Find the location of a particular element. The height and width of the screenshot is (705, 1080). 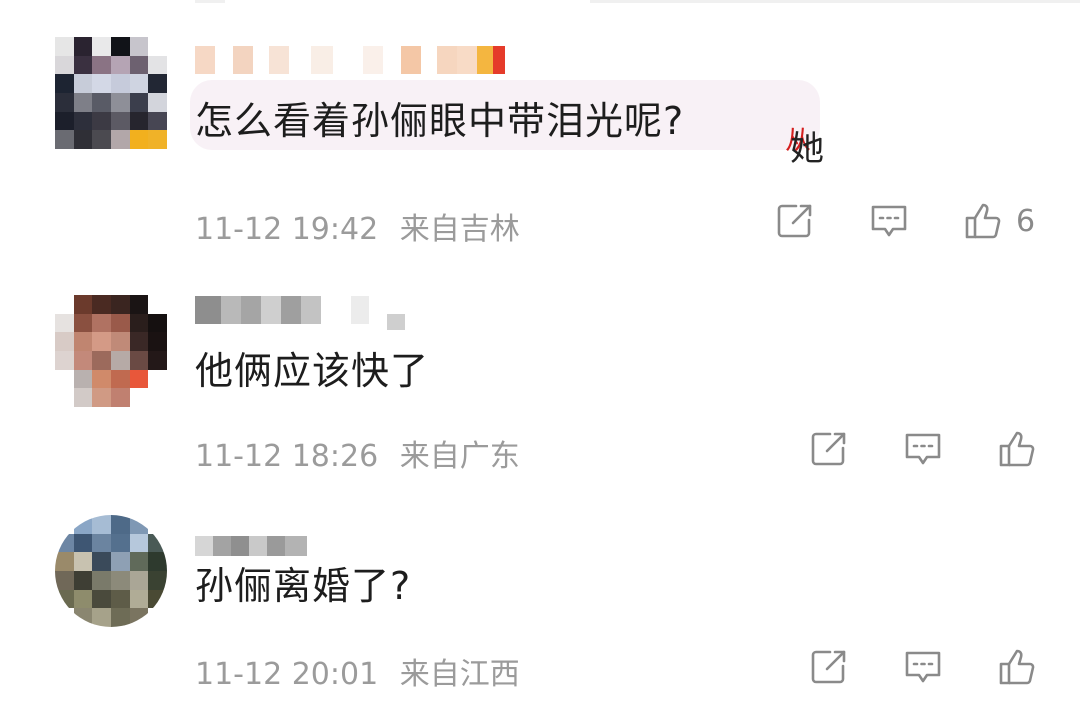

comment-meta: 11-12 19:42 来自吉林 is located at coordinates (357, 226).